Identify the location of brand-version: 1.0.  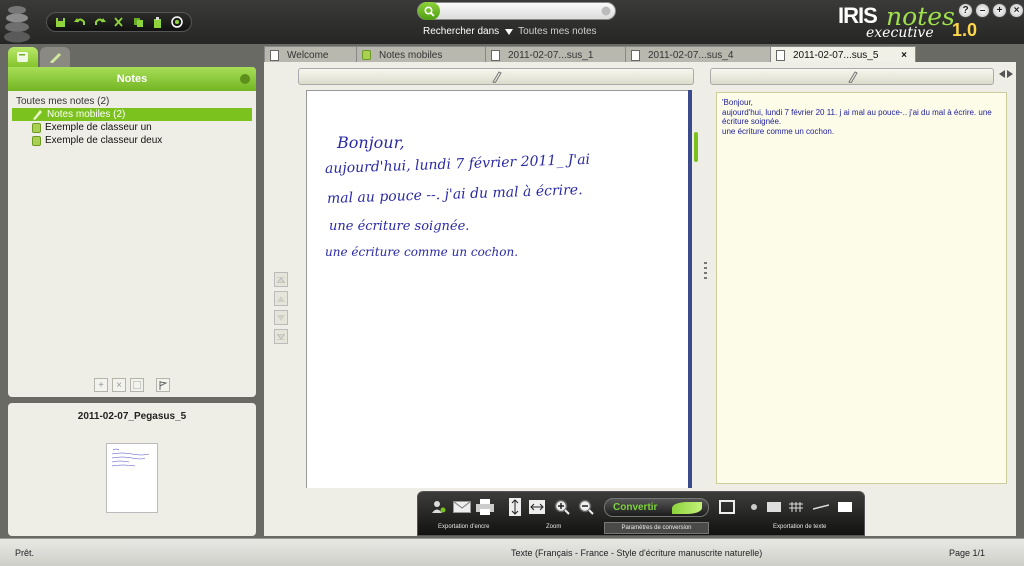
(965, 30).